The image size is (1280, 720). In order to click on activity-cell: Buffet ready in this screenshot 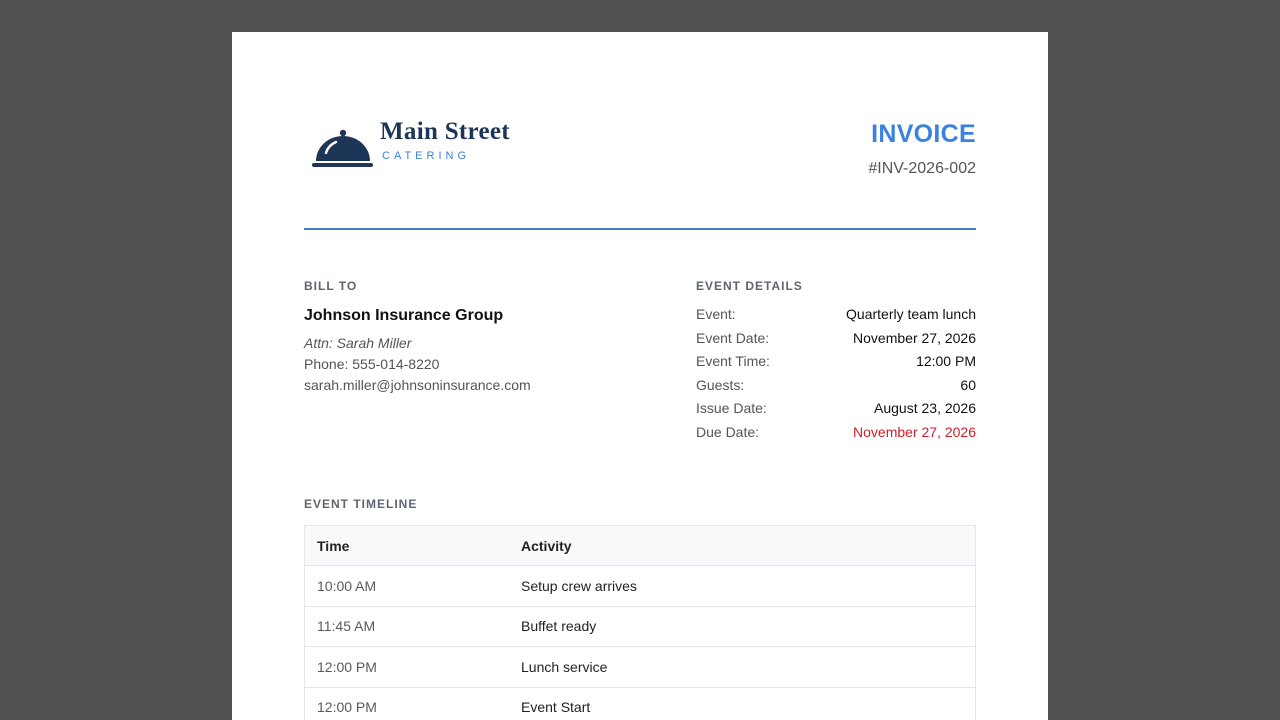, I will do `click(742, 626)`.